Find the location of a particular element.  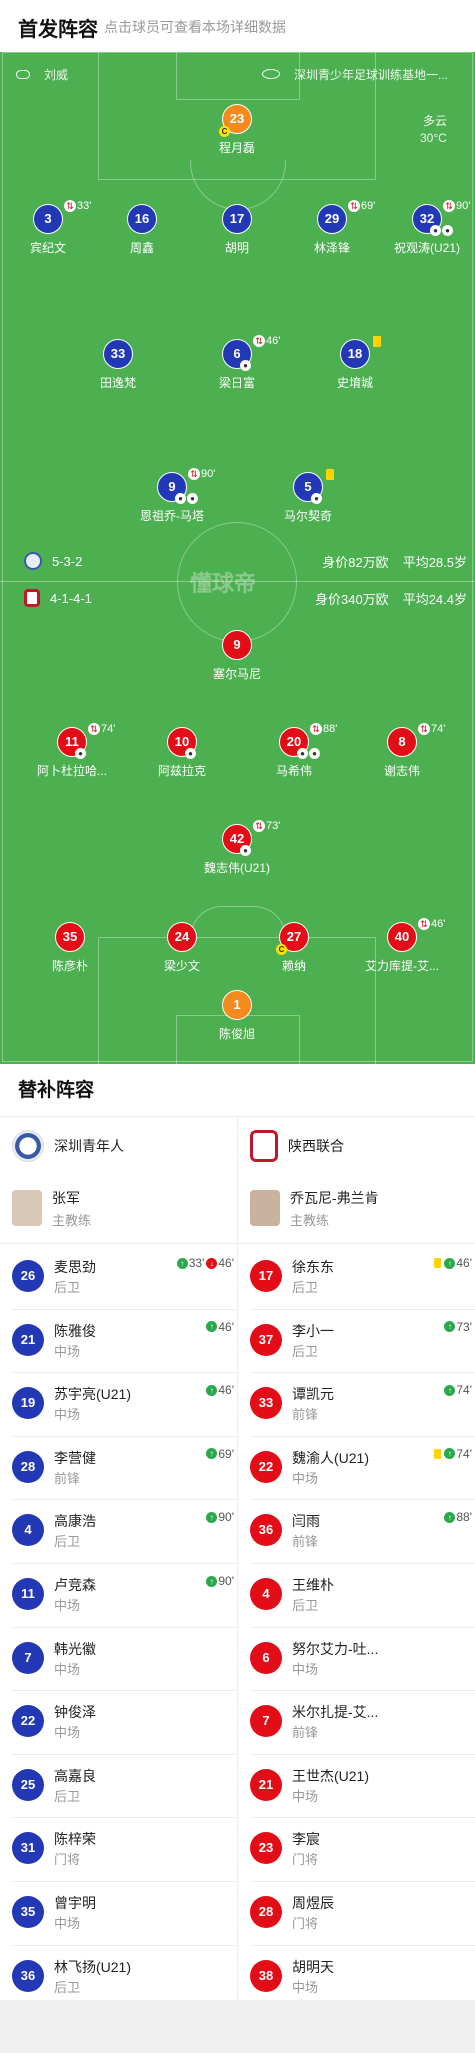

player-27: 27 赖纳 C is located at coordinates (294, 952).